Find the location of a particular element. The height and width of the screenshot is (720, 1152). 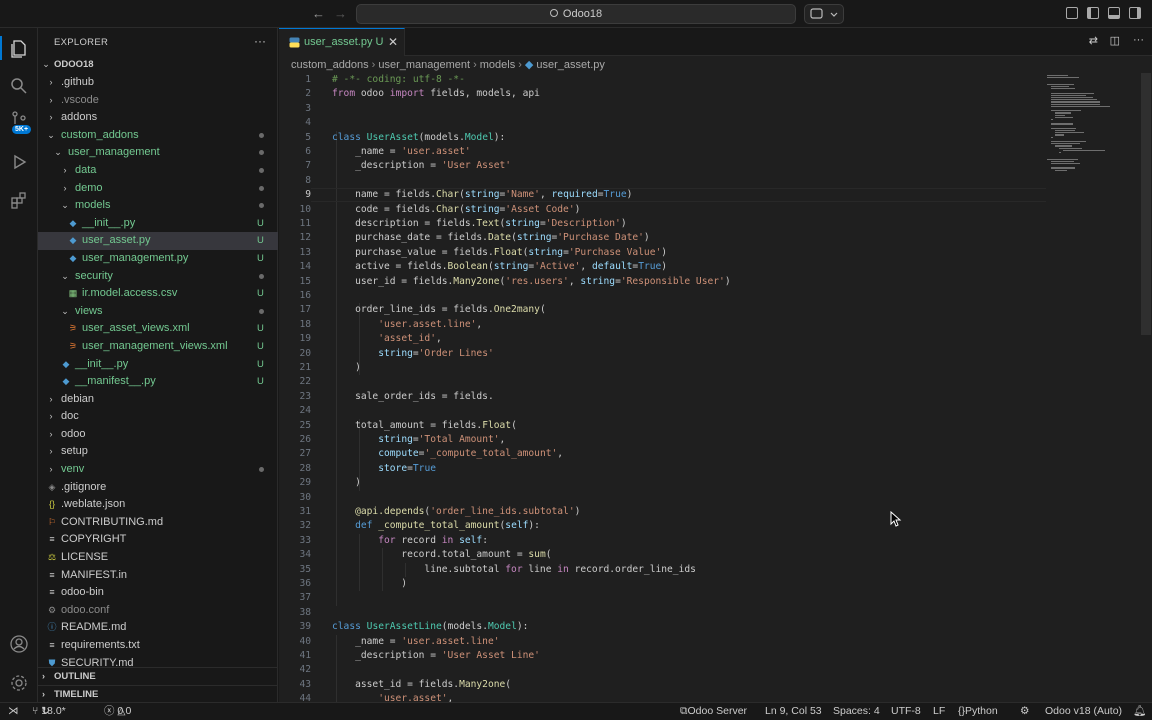

manage-gear-icon is located at coordinates (19, 683).